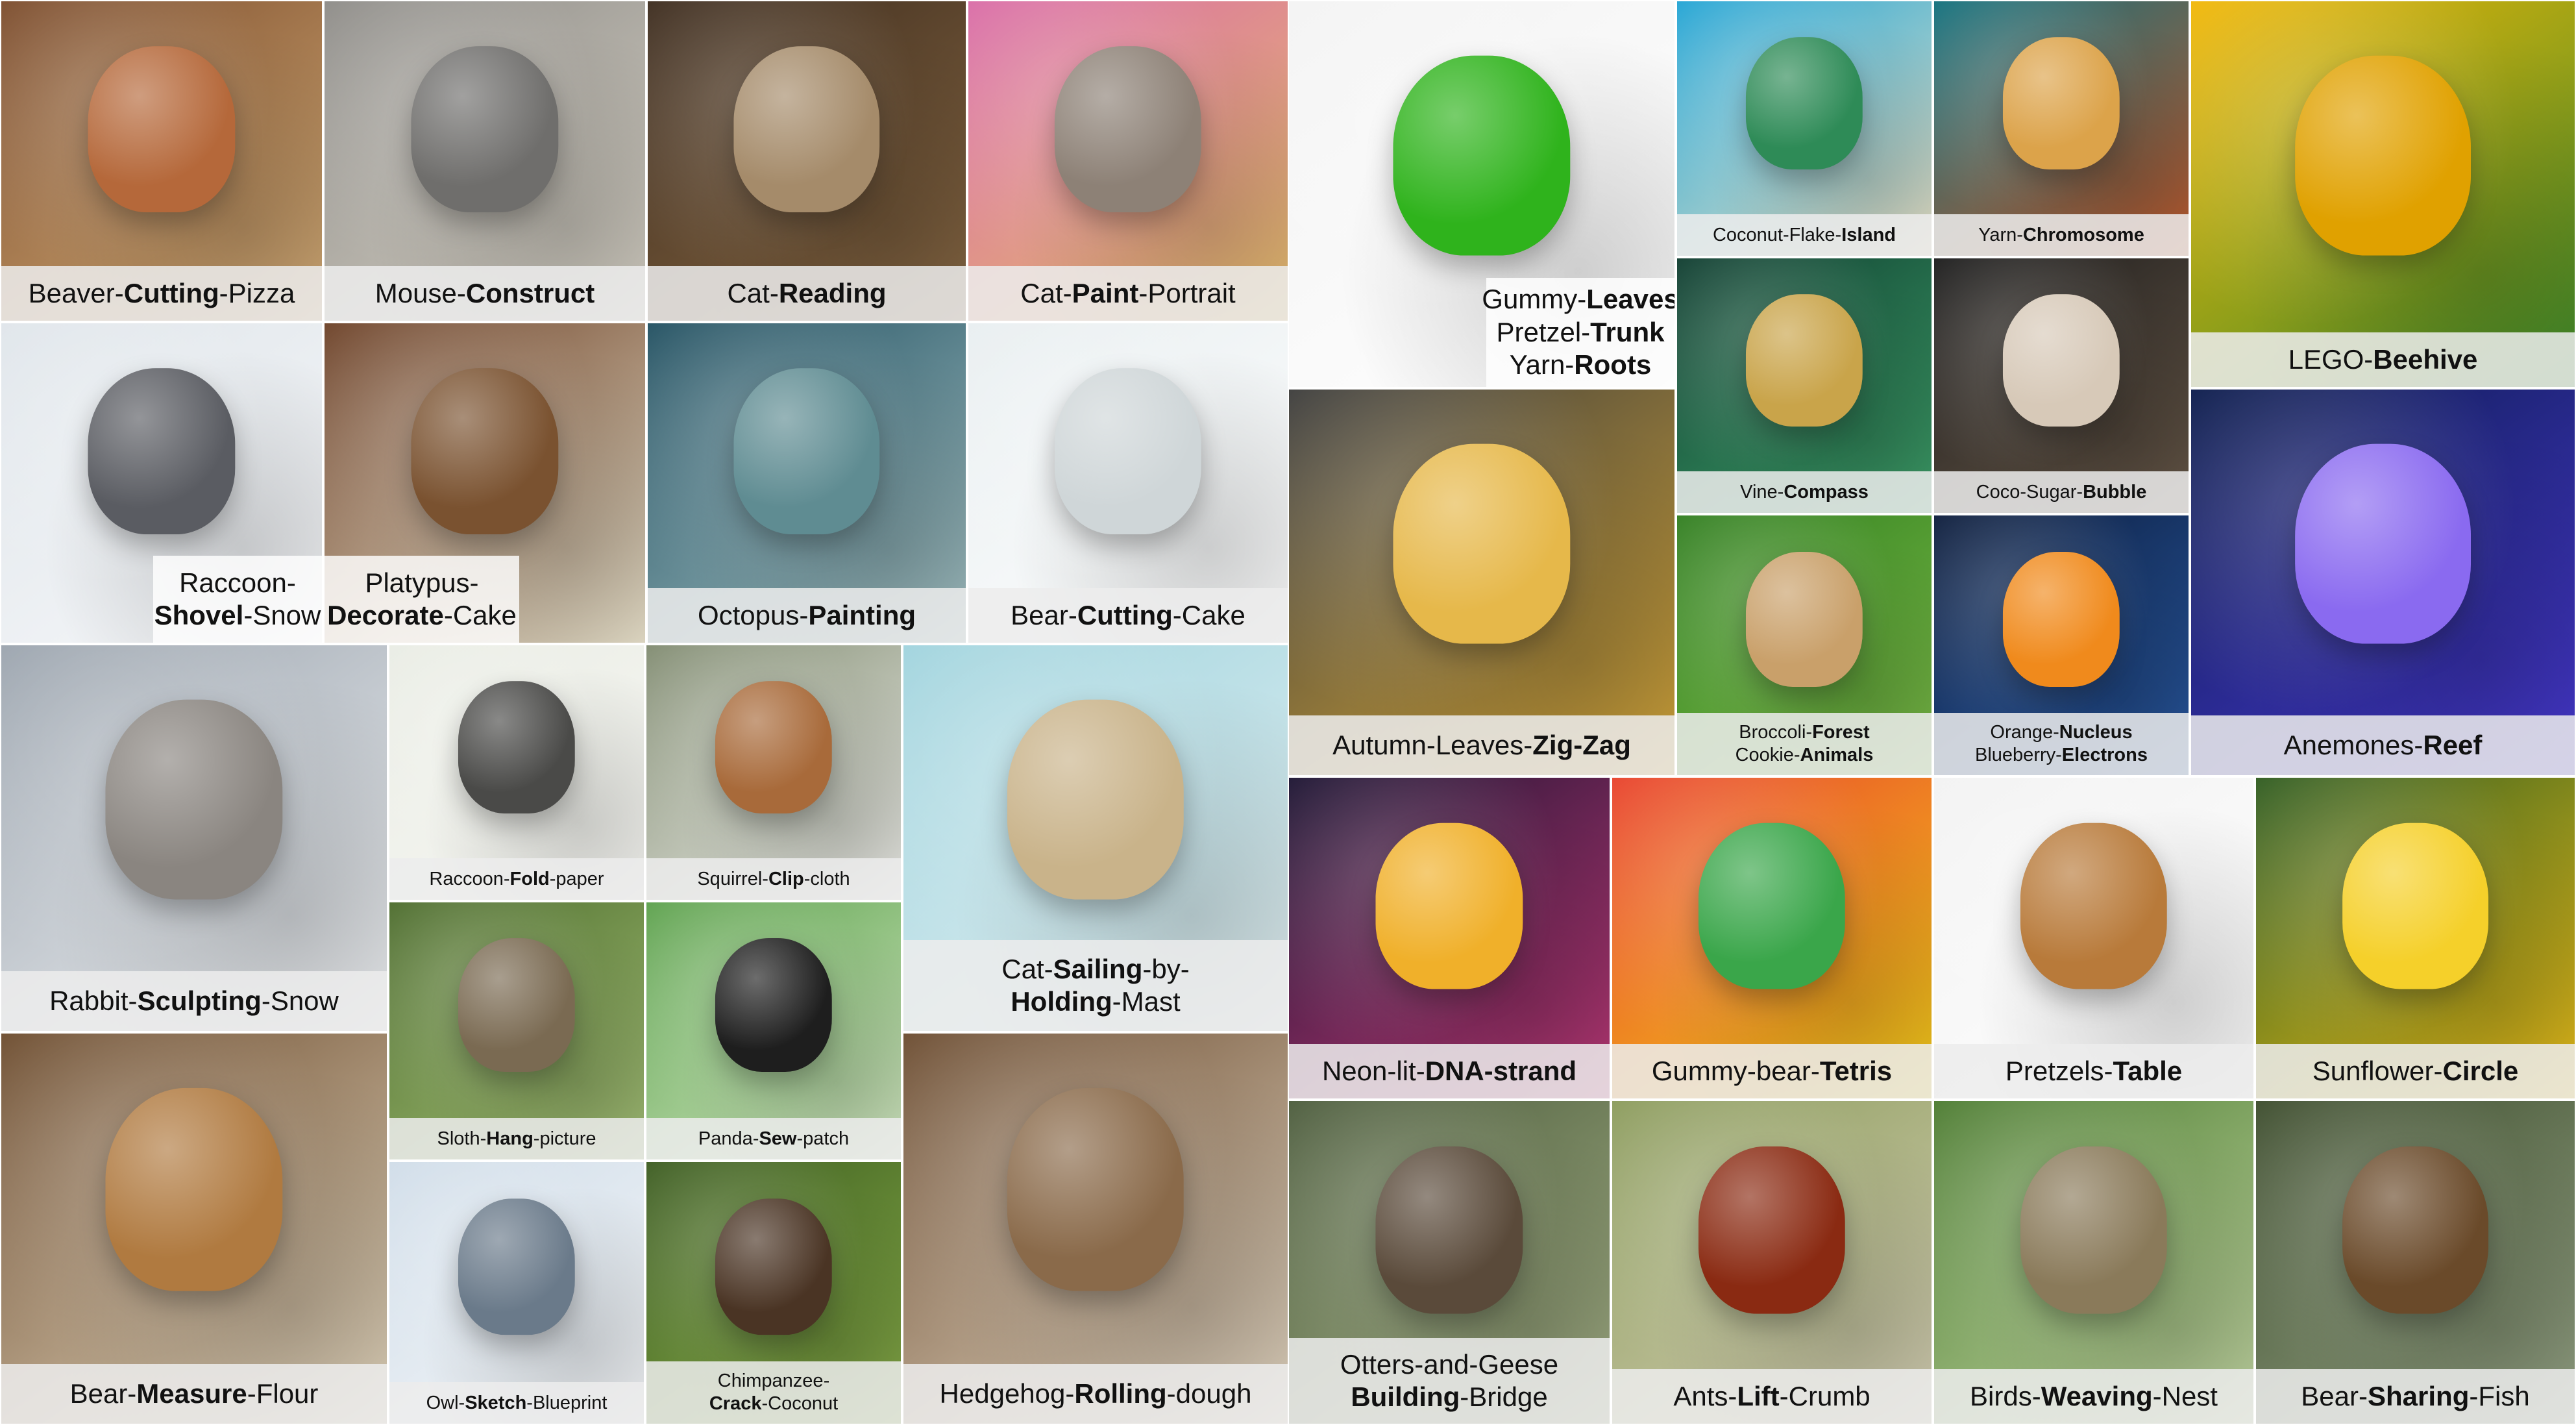 The height and width of the screenshot is (1425, 2576). Describe the element at coordinates (2061, 732) in the screenshot. I see `caption-line: Orange-Nucleus` at that location.